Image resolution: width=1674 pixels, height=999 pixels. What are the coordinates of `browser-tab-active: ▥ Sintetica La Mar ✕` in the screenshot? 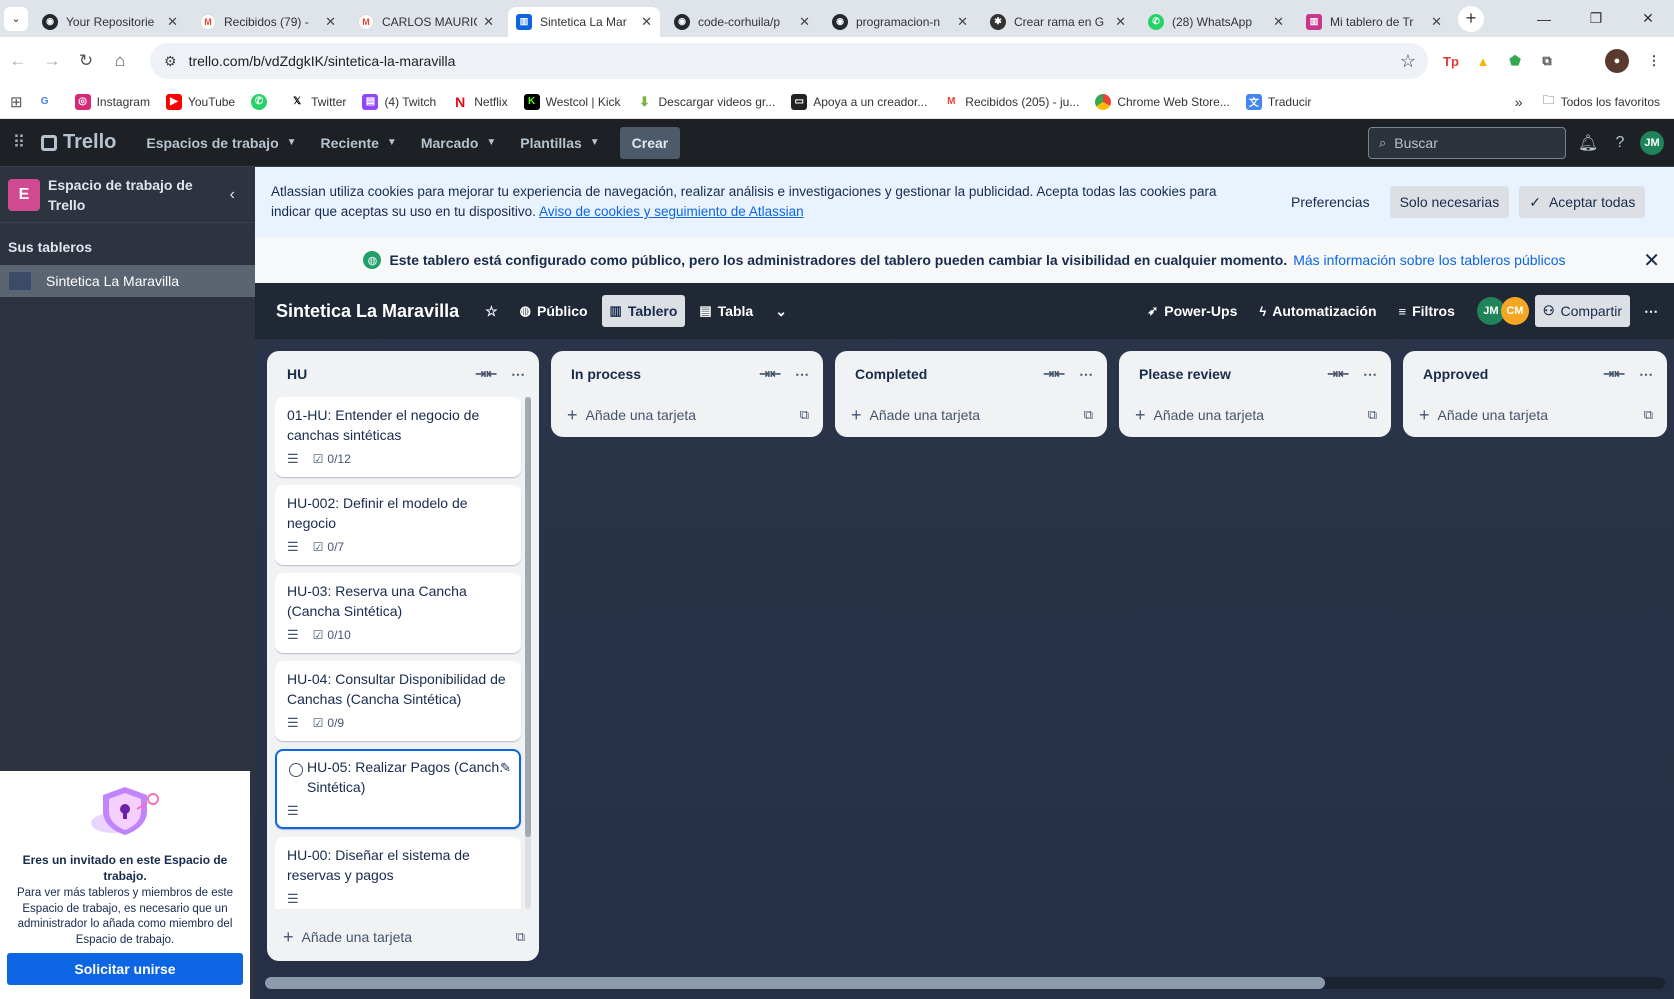 It's located at (584, 21).